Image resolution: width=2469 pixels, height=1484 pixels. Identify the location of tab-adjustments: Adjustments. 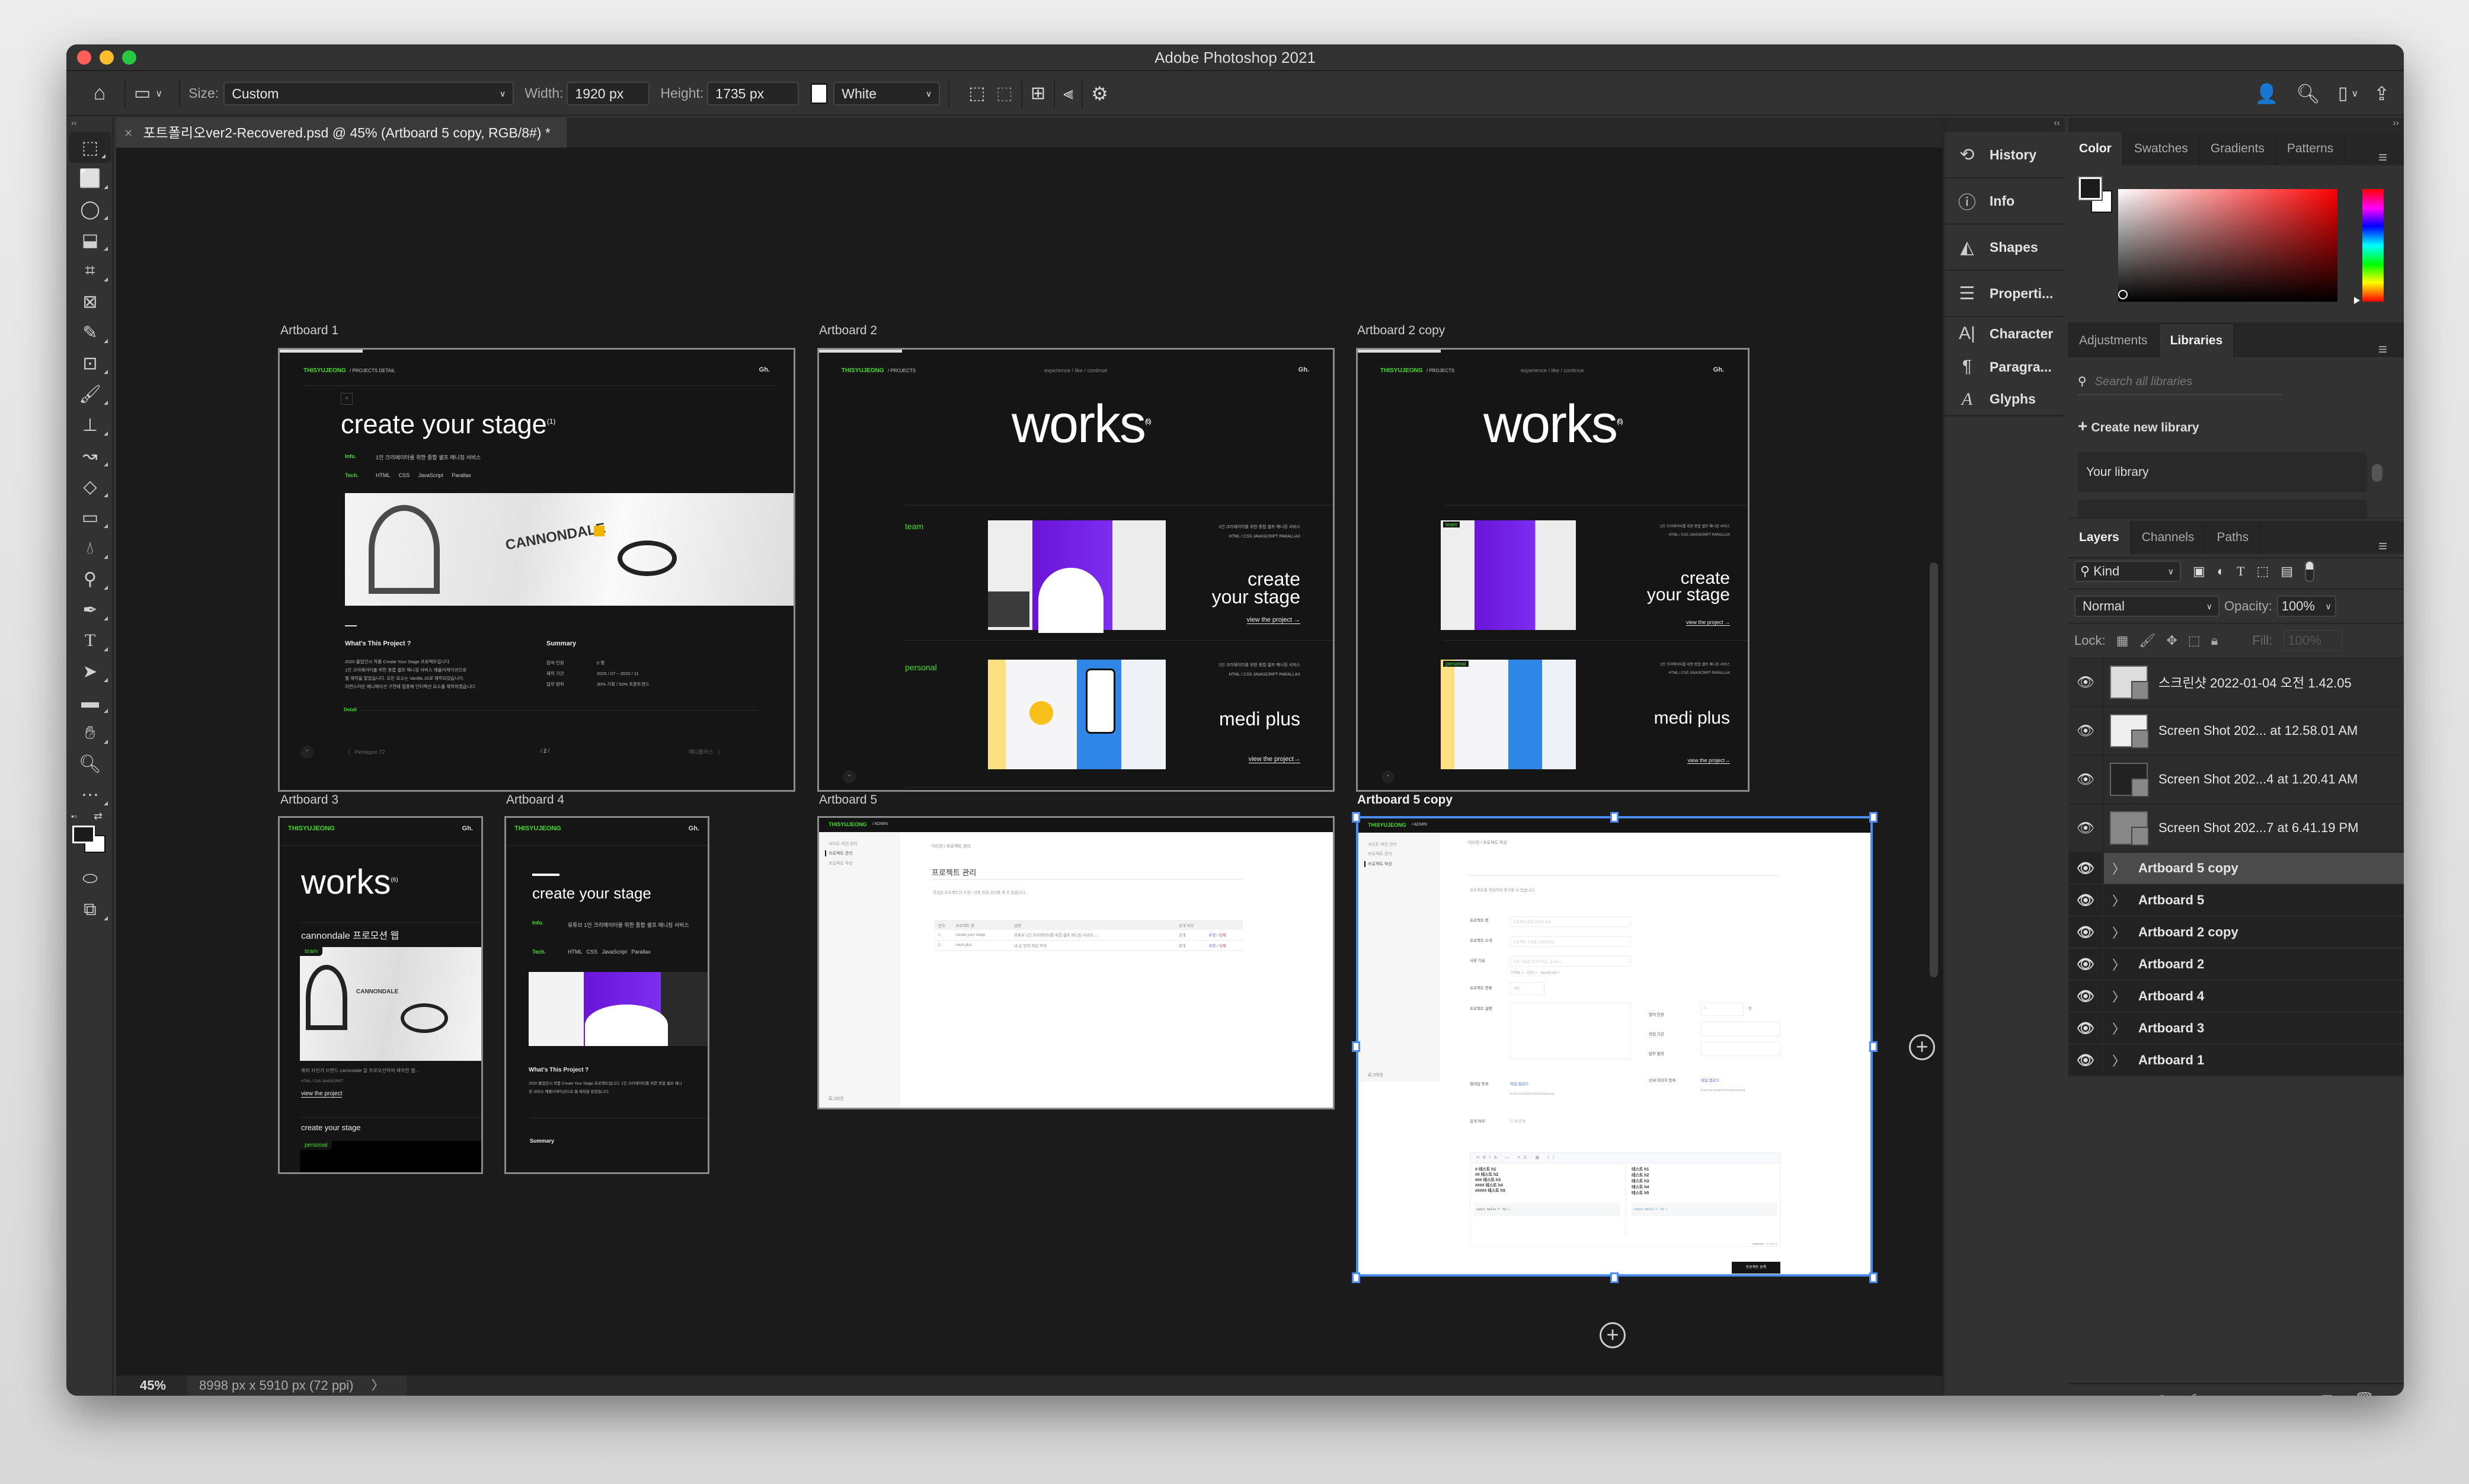
(2114, 340).